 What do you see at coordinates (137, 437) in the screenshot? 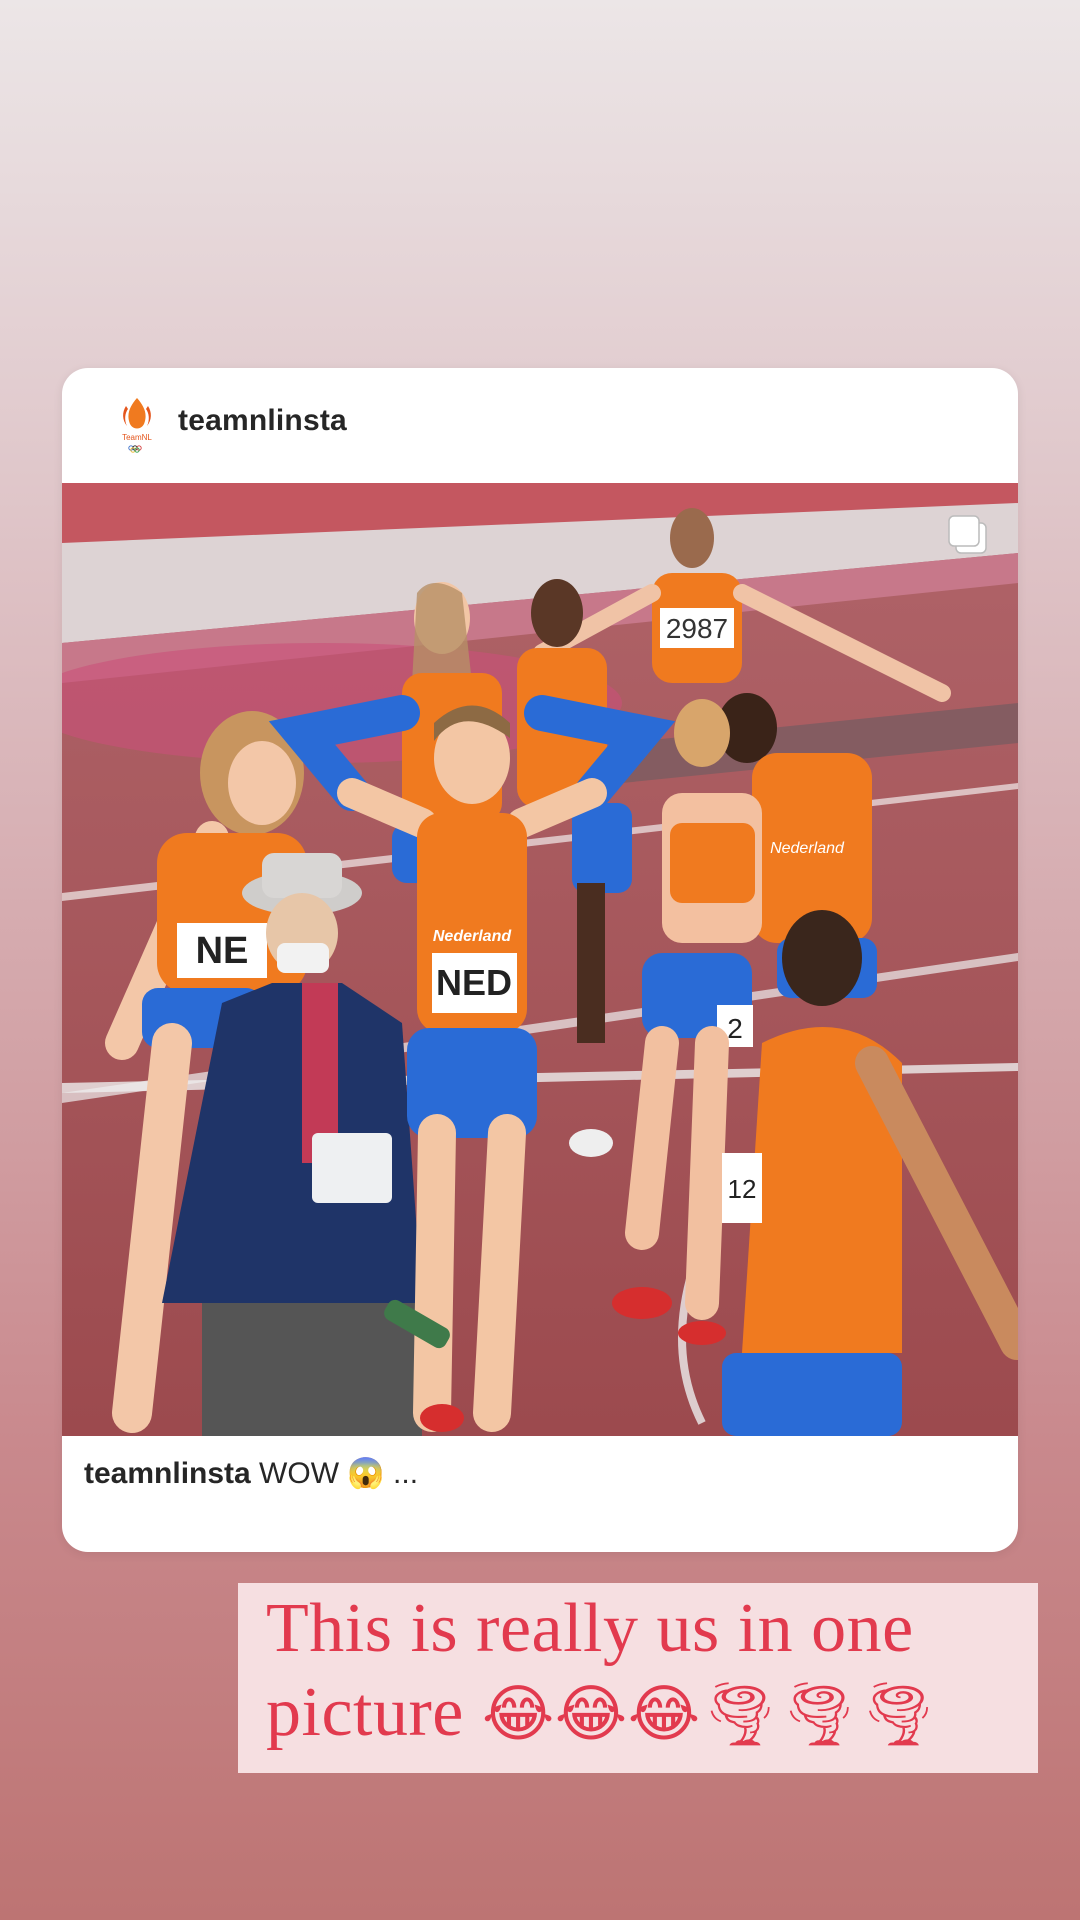
I see `svg-text: TeamNL` at bounding box center [137, 437].